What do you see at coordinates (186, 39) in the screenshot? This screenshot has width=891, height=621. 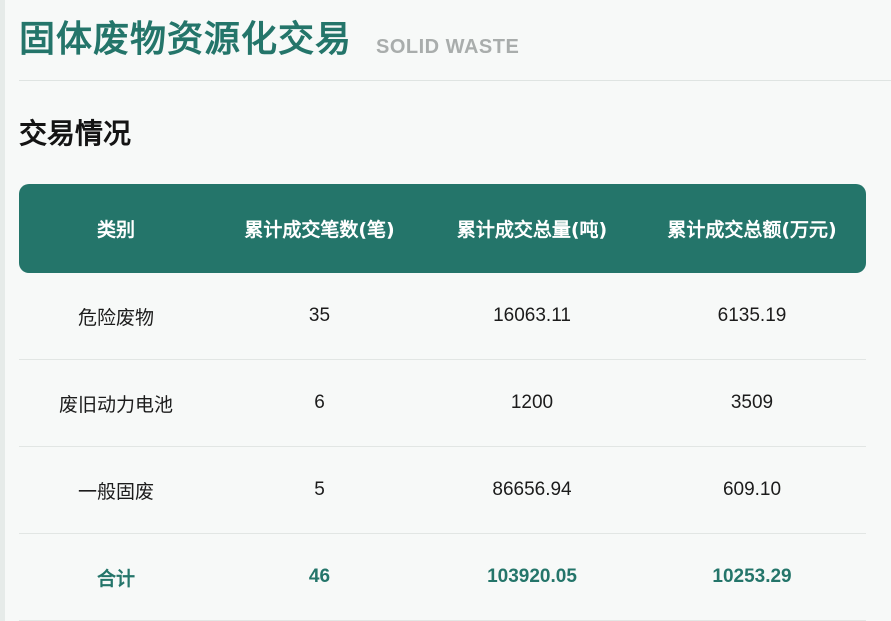 I see `page-title: 固体废物资源化交易` at bounding box center [186, 39].